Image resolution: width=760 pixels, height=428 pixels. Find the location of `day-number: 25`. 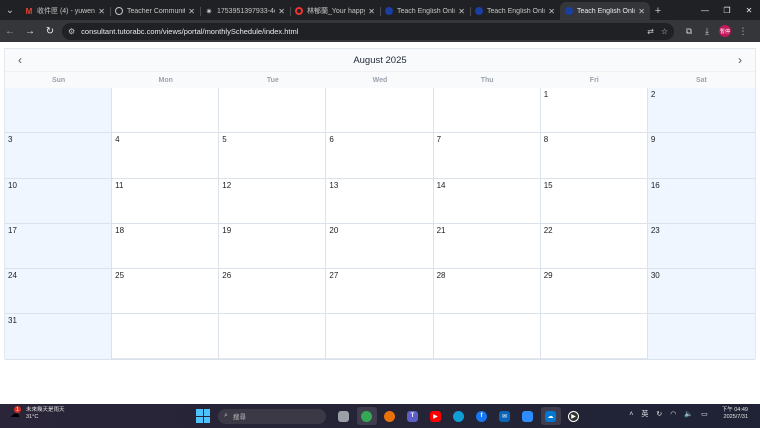

day-number: 25 is located at coordinates (120, 276).